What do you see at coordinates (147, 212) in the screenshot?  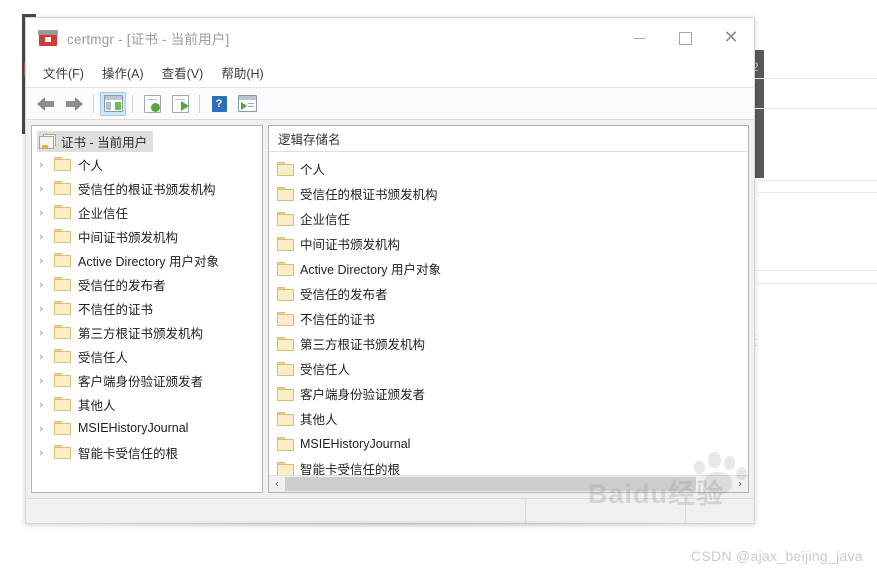 I see `tree-item: › 企业信任` at bounding box center [147, 212].